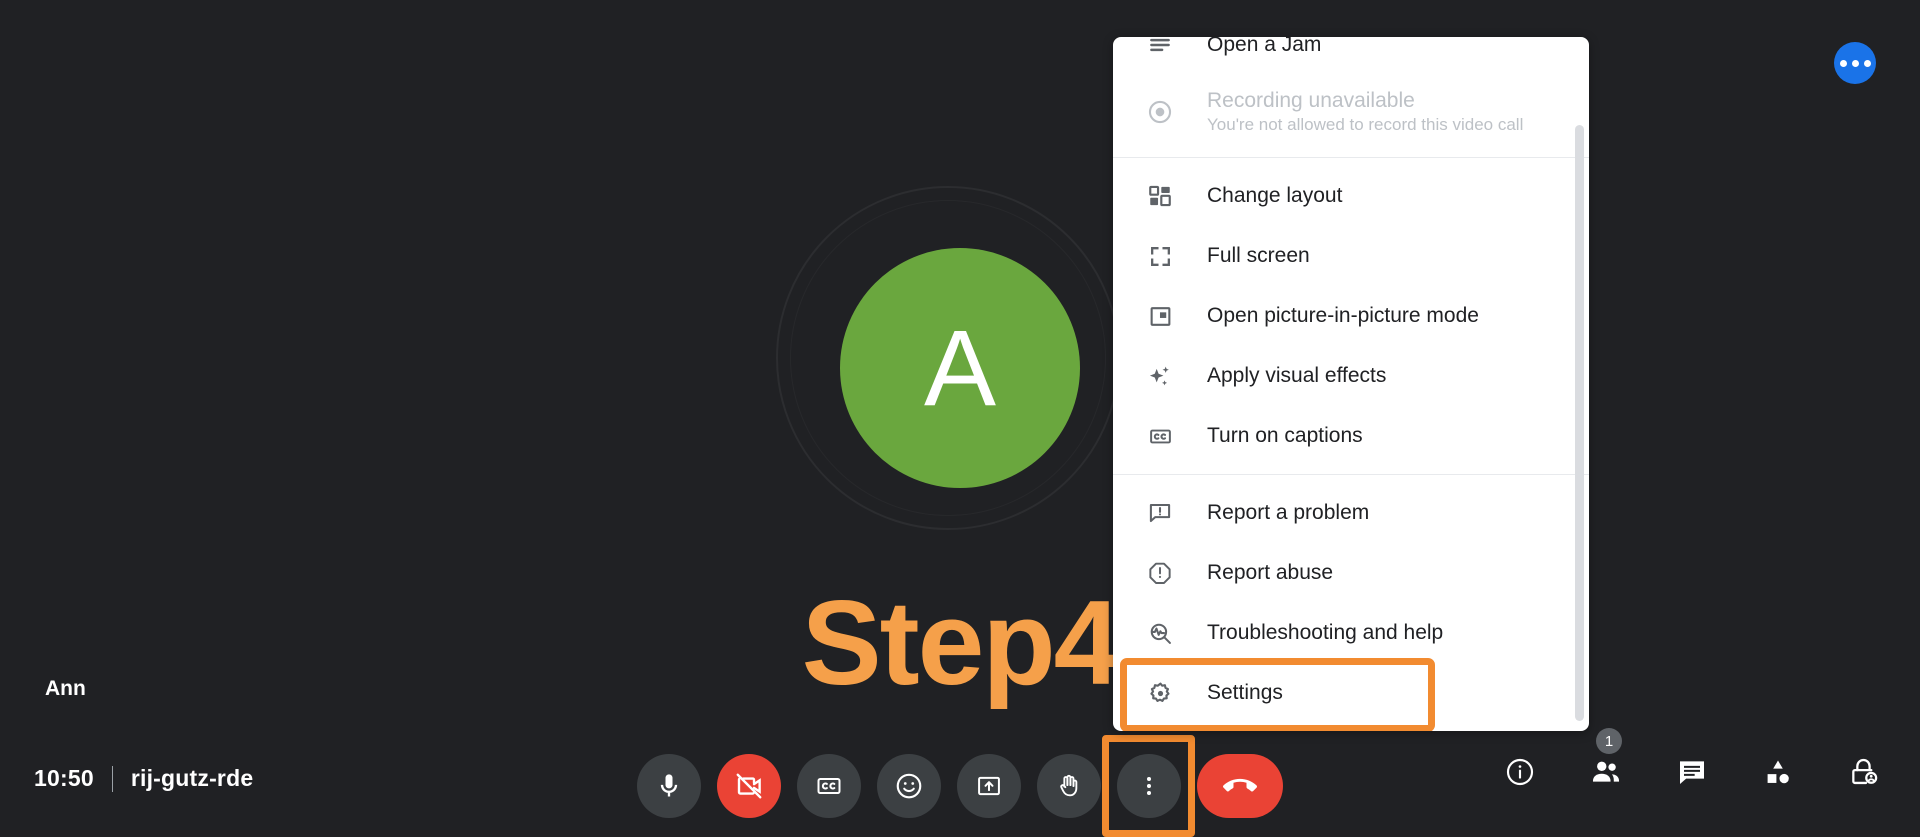 This screenshot has width=1920, height=837. What do you see at coordinates (1160, 376) in the screenshot?
I see `sparkle-icon` at bounding box center [1160, 376].